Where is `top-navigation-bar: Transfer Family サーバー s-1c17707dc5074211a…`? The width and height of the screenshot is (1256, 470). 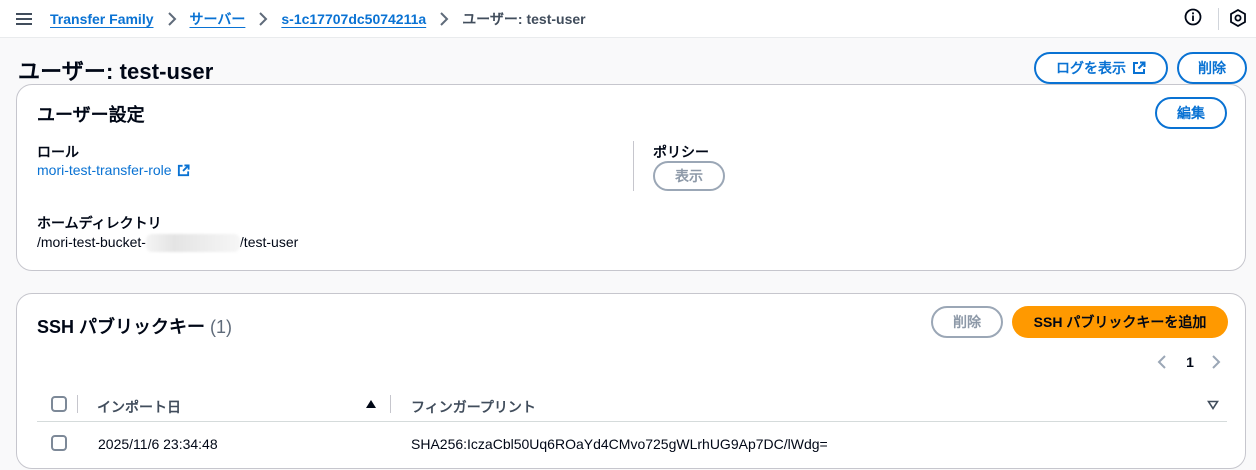
top-navigation-bar: Transfer Family サーバー s-1c17707dc5074211a… is located at coordinates (628, 19).